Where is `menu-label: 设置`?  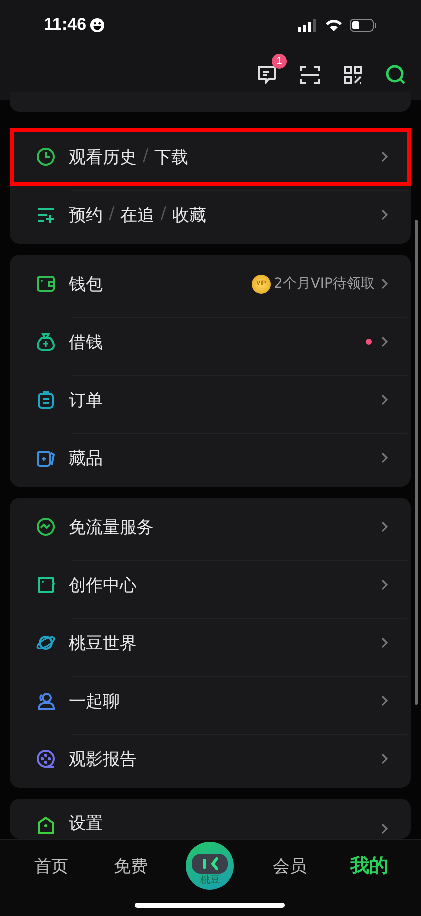
menu-label: 设置 is located at coordinates (86, 824).